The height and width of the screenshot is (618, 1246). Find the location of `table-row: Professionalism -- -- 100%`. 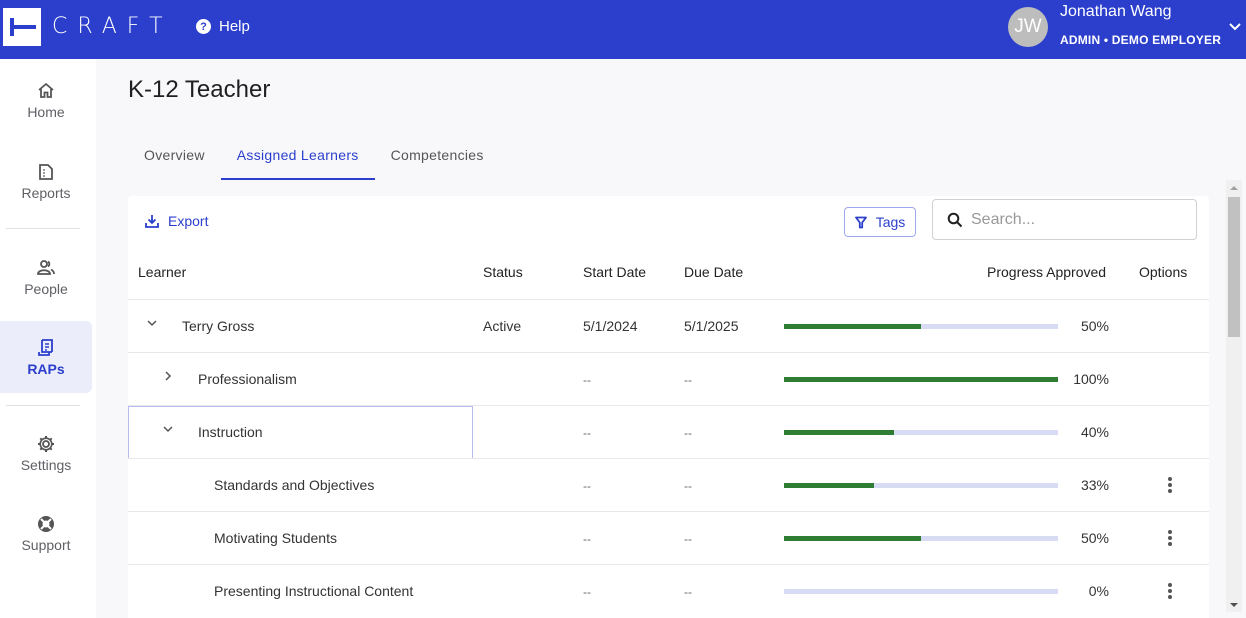

table-row: Professionalism -- -- 100% is located at coordinates (668, 378).